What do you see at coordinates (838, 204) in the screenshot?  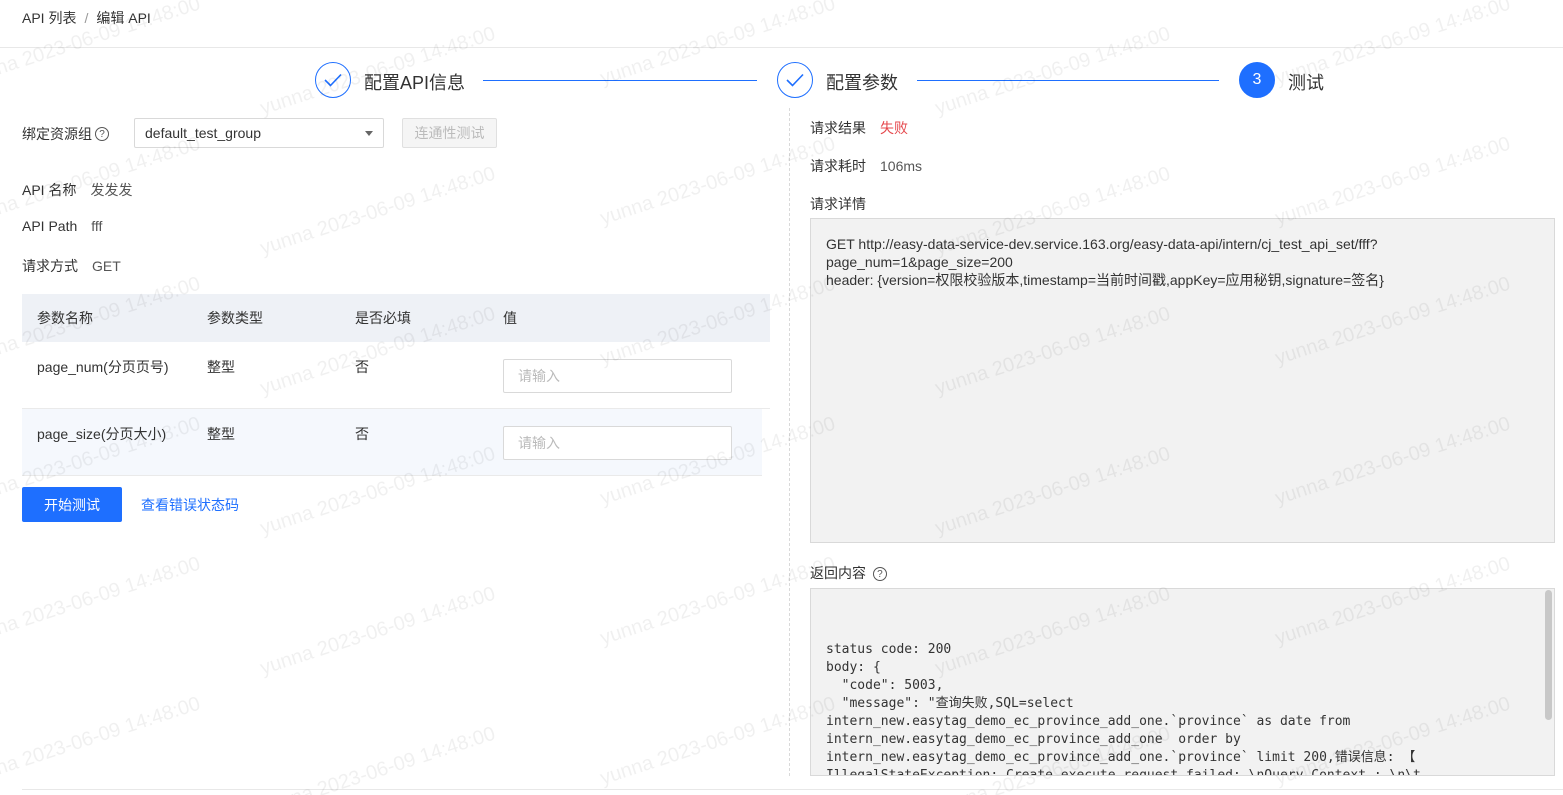 I see `detail-label: 请求详情` at bounding box center [838, 204].